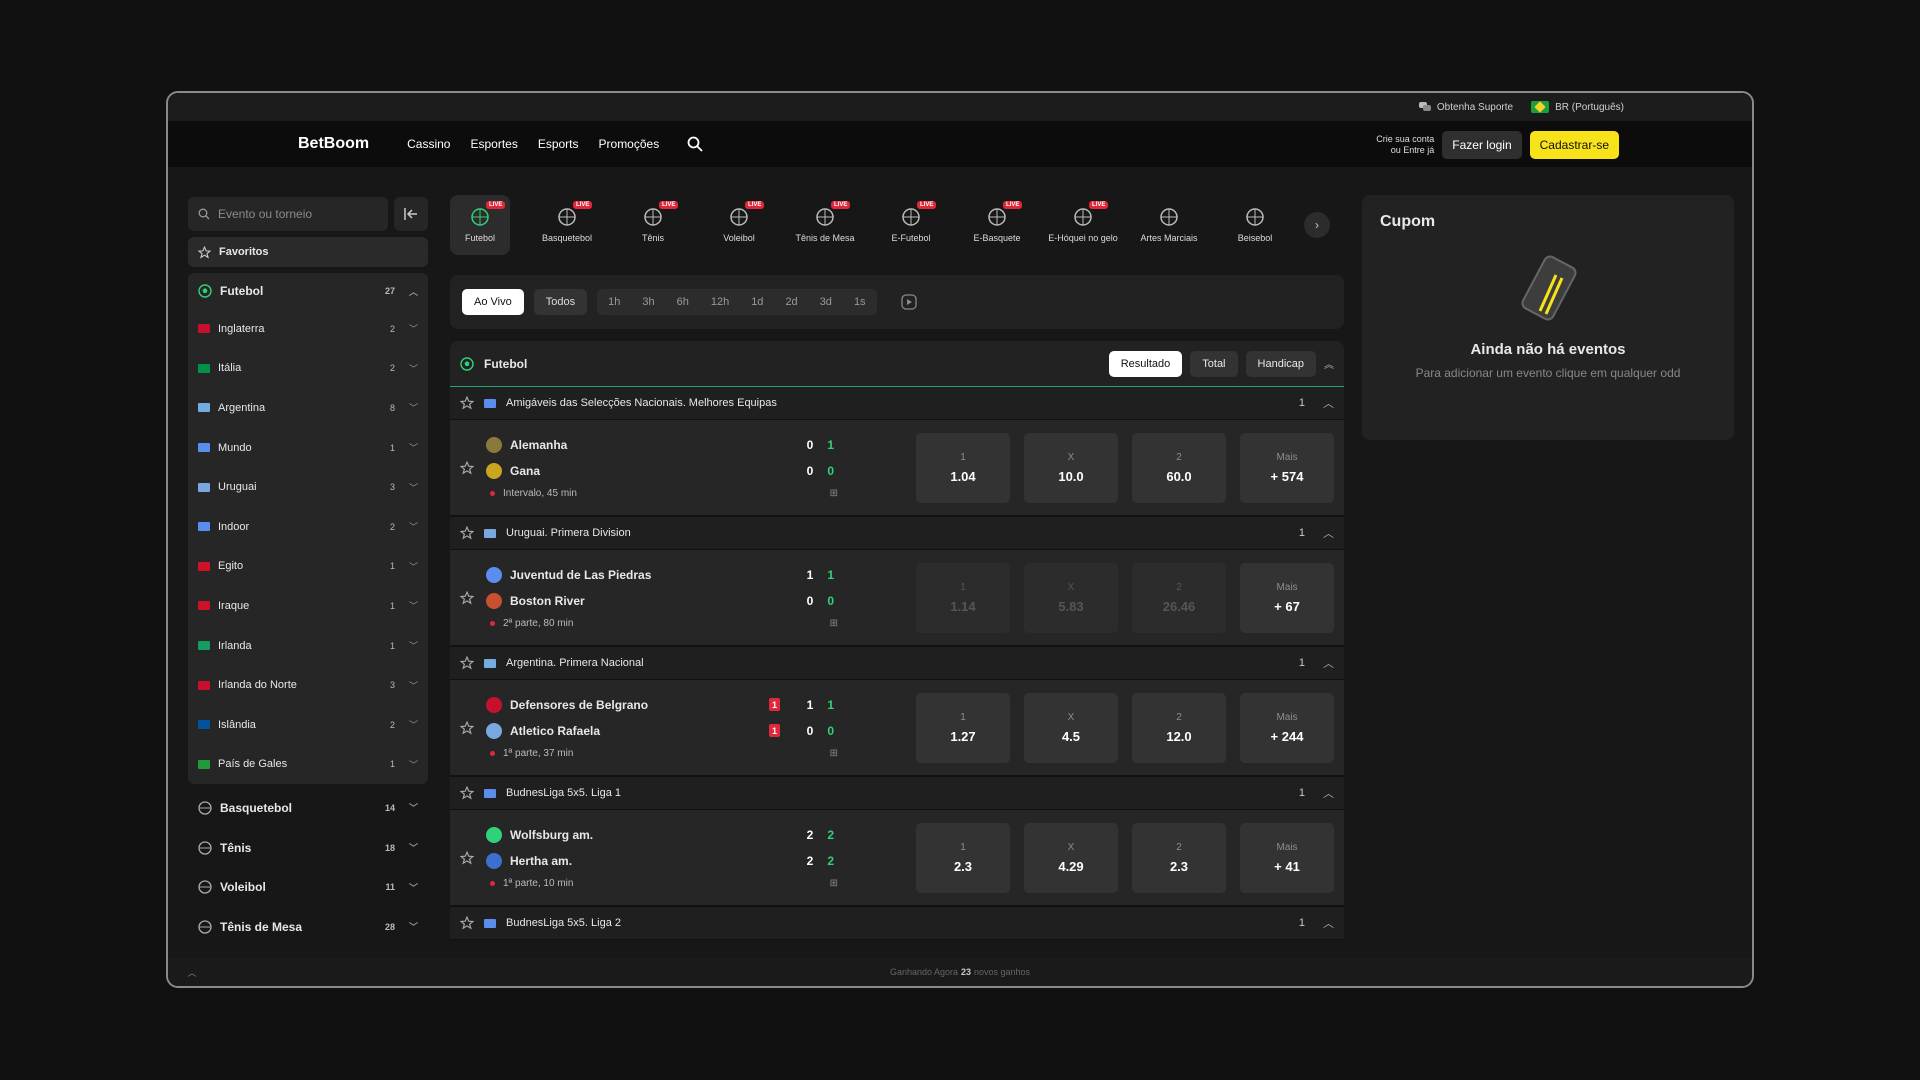  I want to click on double-chevron-up-icon: ︽, so click(1329, 363).